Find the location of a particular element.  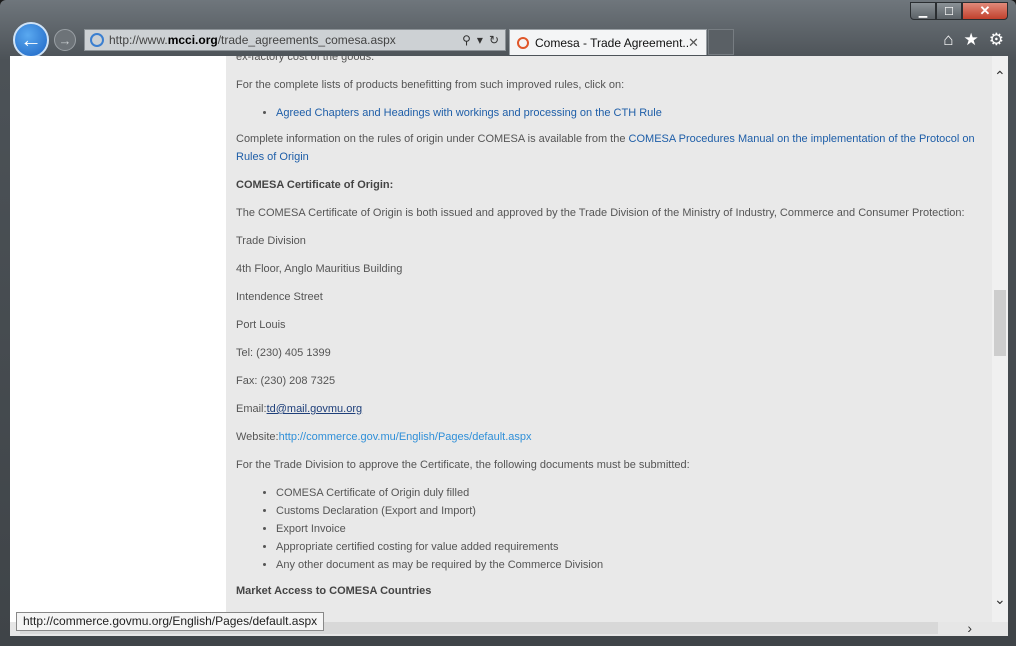

certificate-heading: COMESA Certificate of Origin: is located at coordinates (315, 185).